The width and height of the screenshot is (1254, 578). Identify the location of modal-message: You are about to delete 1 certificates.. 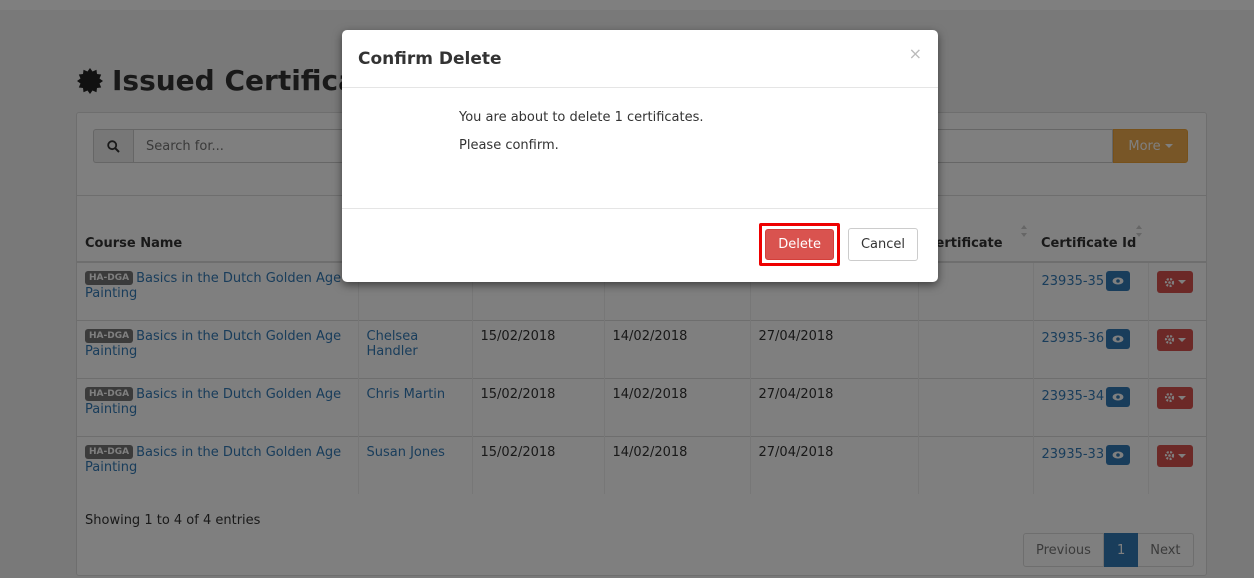
(581, 117).